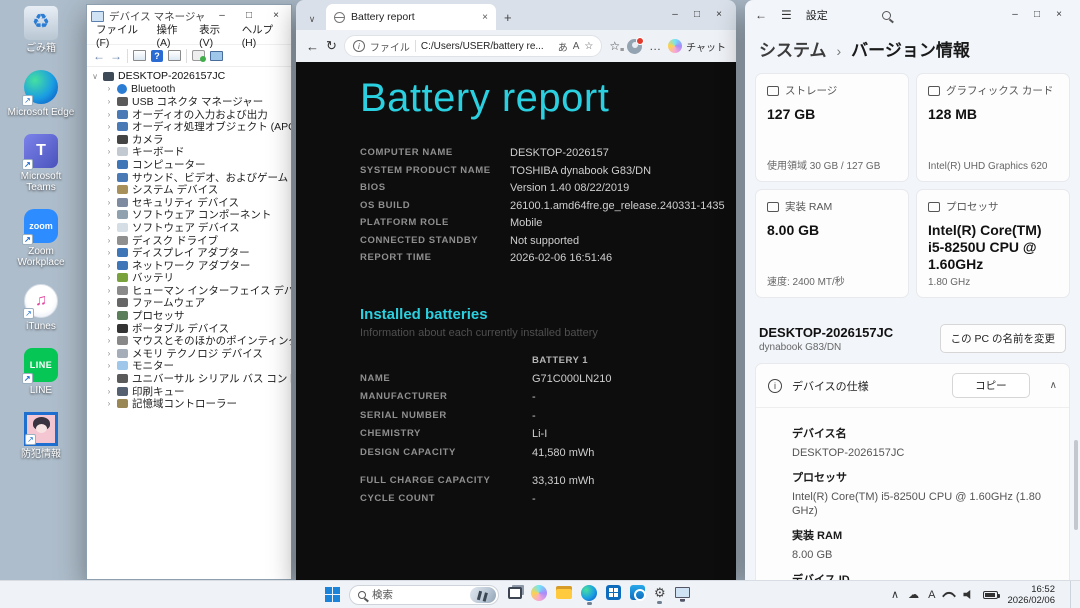 This screenshot has width=1080, height=608. Describe the element at coordinates (515, 594) in the screenshot. I see `task-view-button` at that location.